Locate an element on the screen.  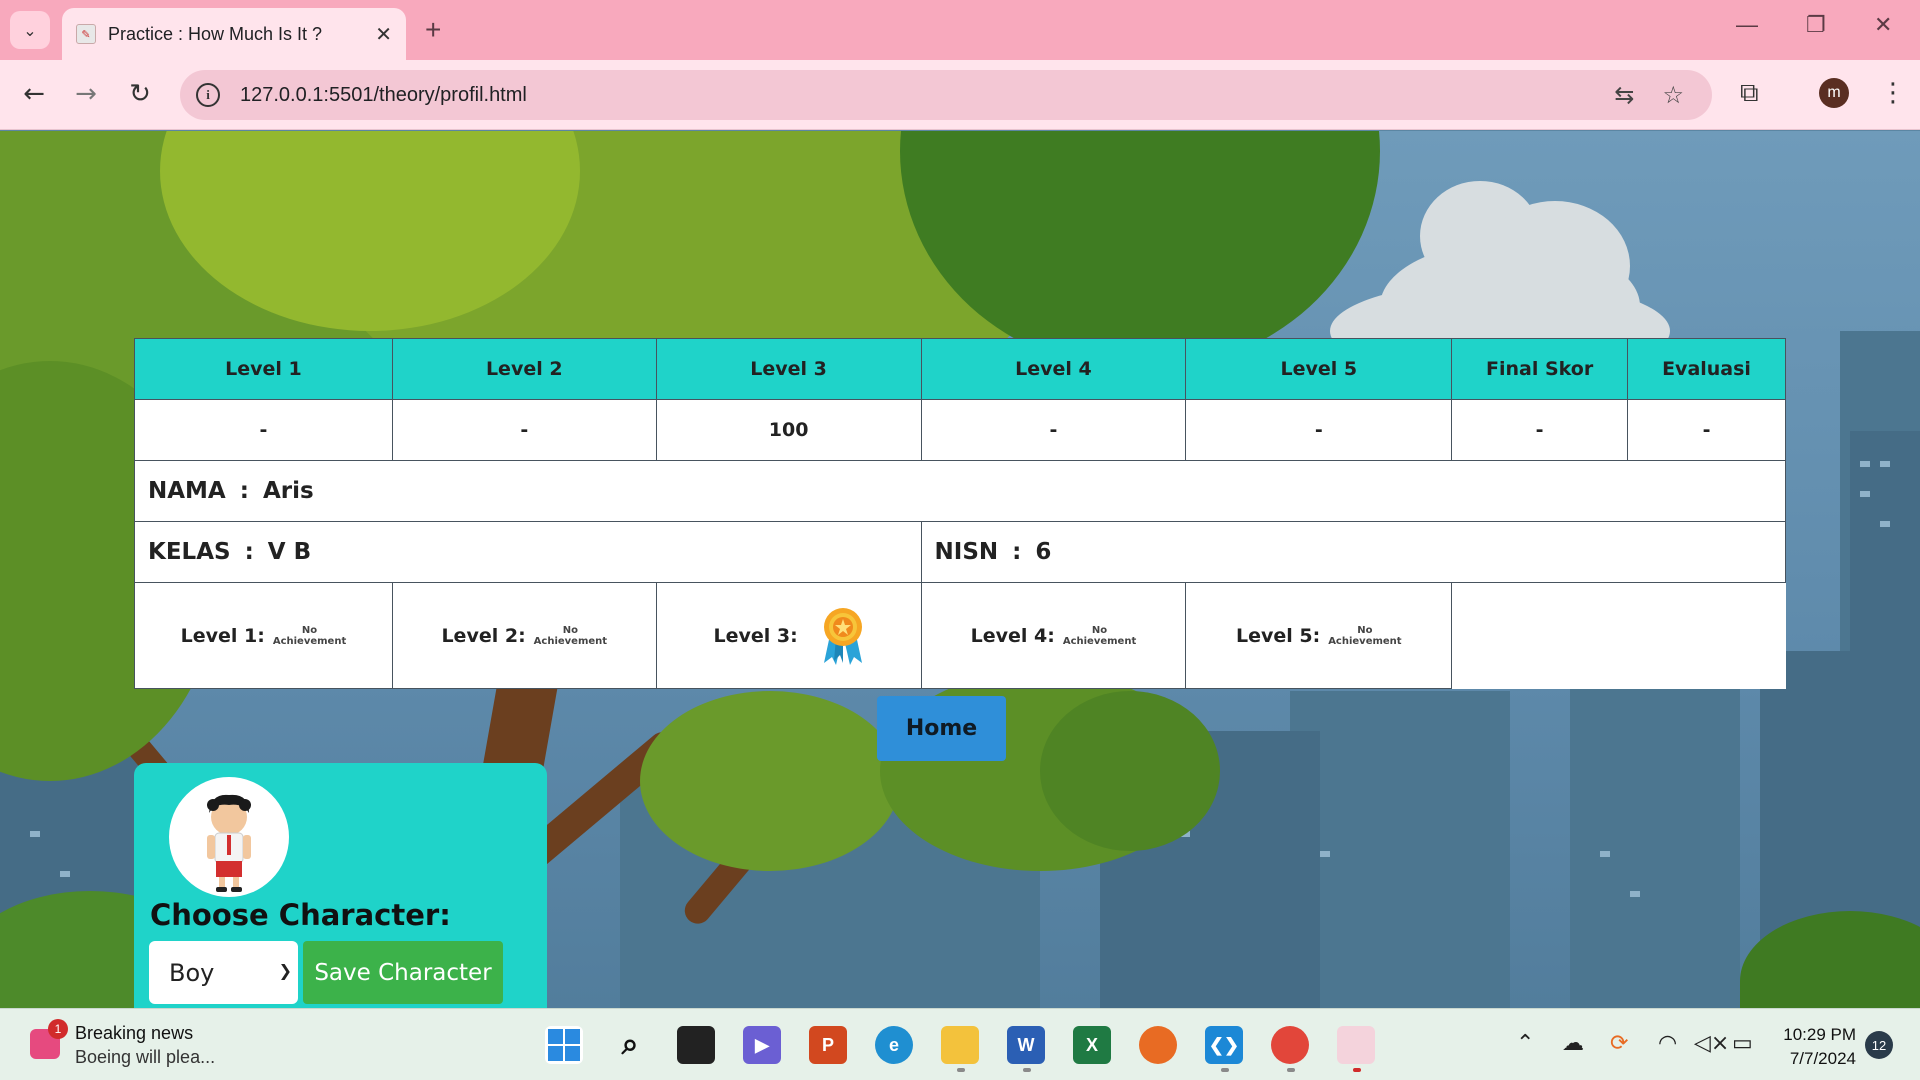
clock-time: 10:29 PM is located at coordinates (1819, 1034).